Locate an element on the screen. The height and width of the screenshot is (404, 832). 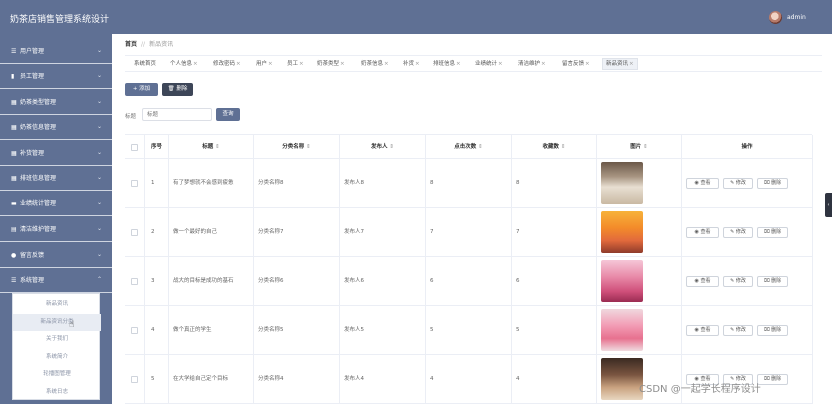
submenu-item: 轮播图管理 is located at coordinates (57, 374).